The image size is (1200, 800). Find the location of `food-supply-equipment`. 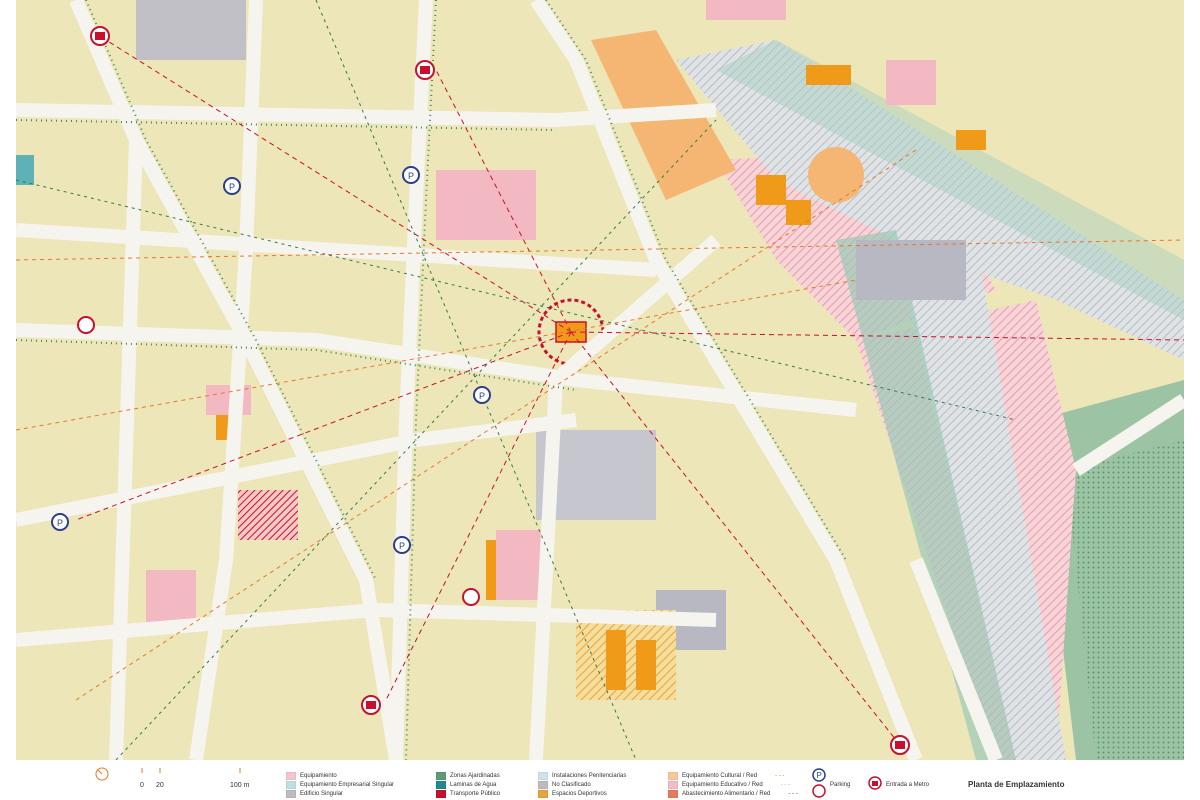

food-supply-equipment is located at coordinates (268, 515).